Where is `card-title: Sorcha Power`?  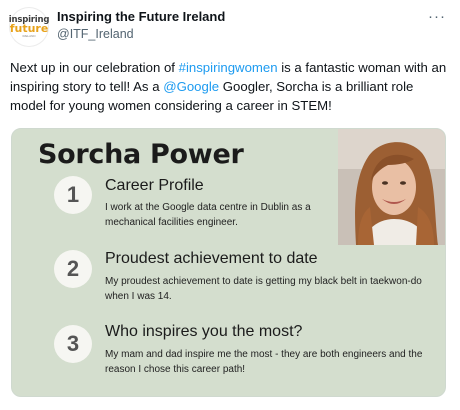 card-title: Sorcha Power is located at coordinates (141, 154).